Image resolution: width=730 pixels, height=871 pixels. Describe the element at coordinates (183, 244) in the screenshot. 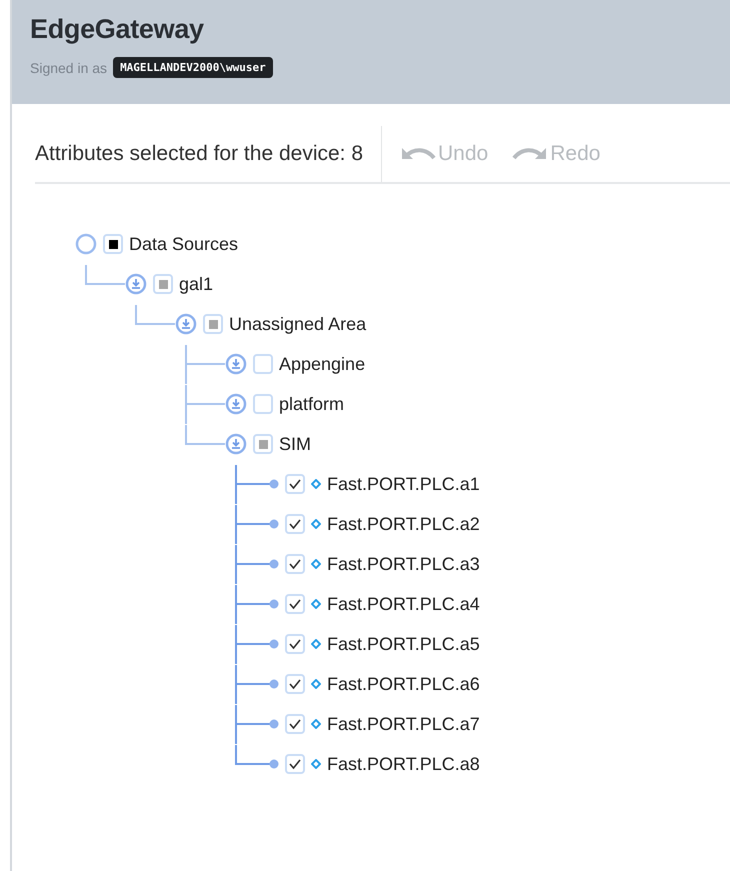

I see `node-label: Data Sources` at that location.